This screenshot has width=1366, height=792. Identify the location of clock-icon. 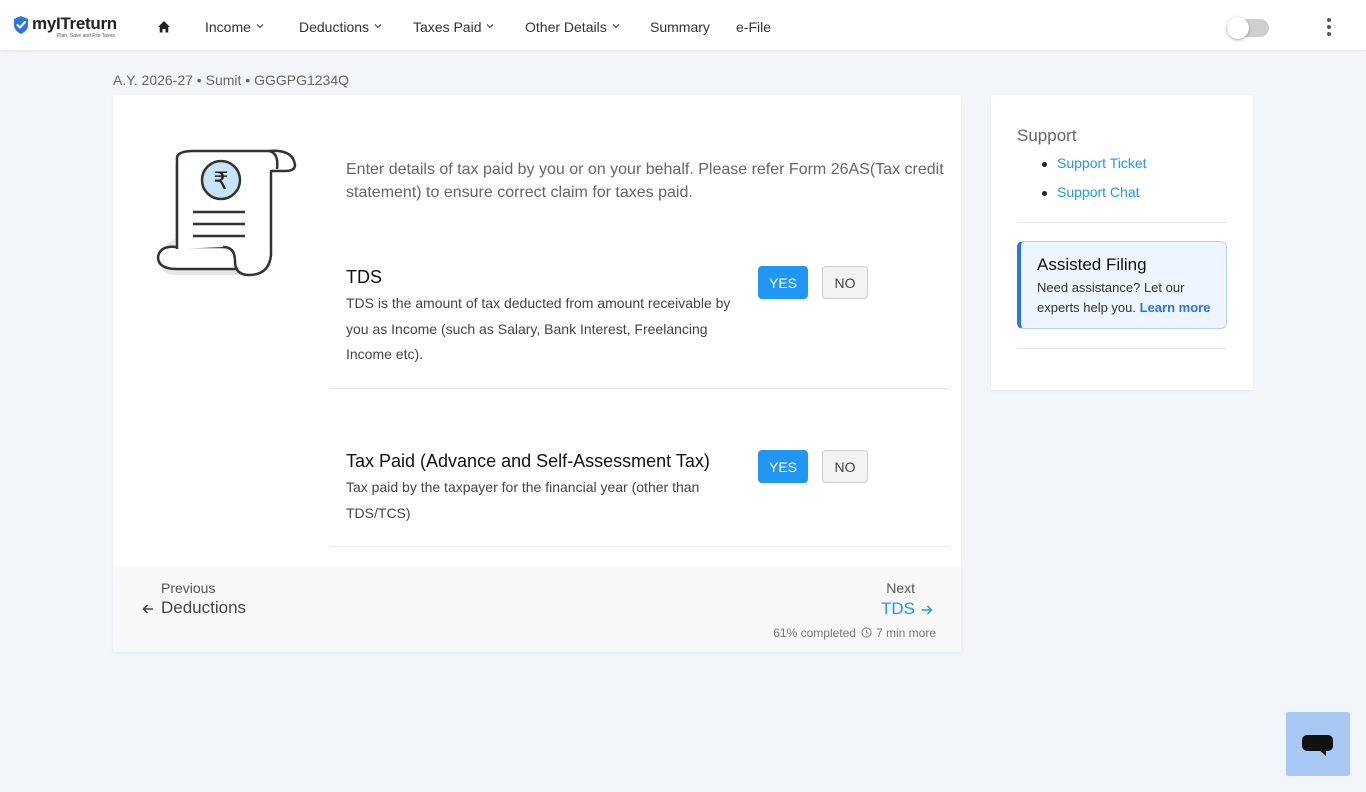
(866, 632).